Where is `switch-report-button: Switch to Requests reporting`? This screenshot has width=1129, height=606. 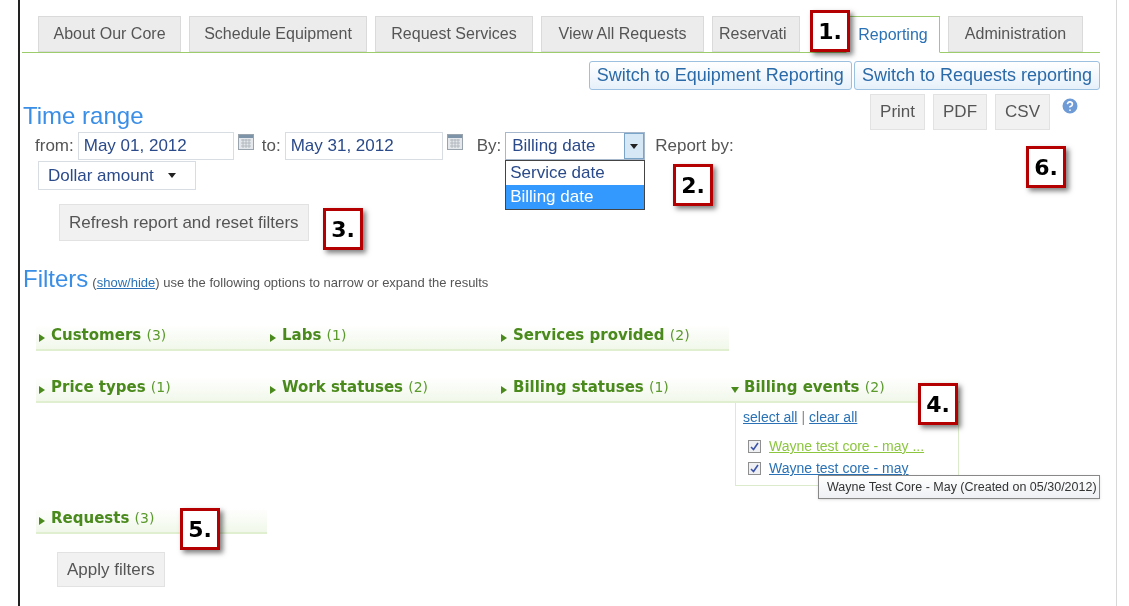 switch-report-button: Switch to Requests reporting is located at coordinates (976, 75).